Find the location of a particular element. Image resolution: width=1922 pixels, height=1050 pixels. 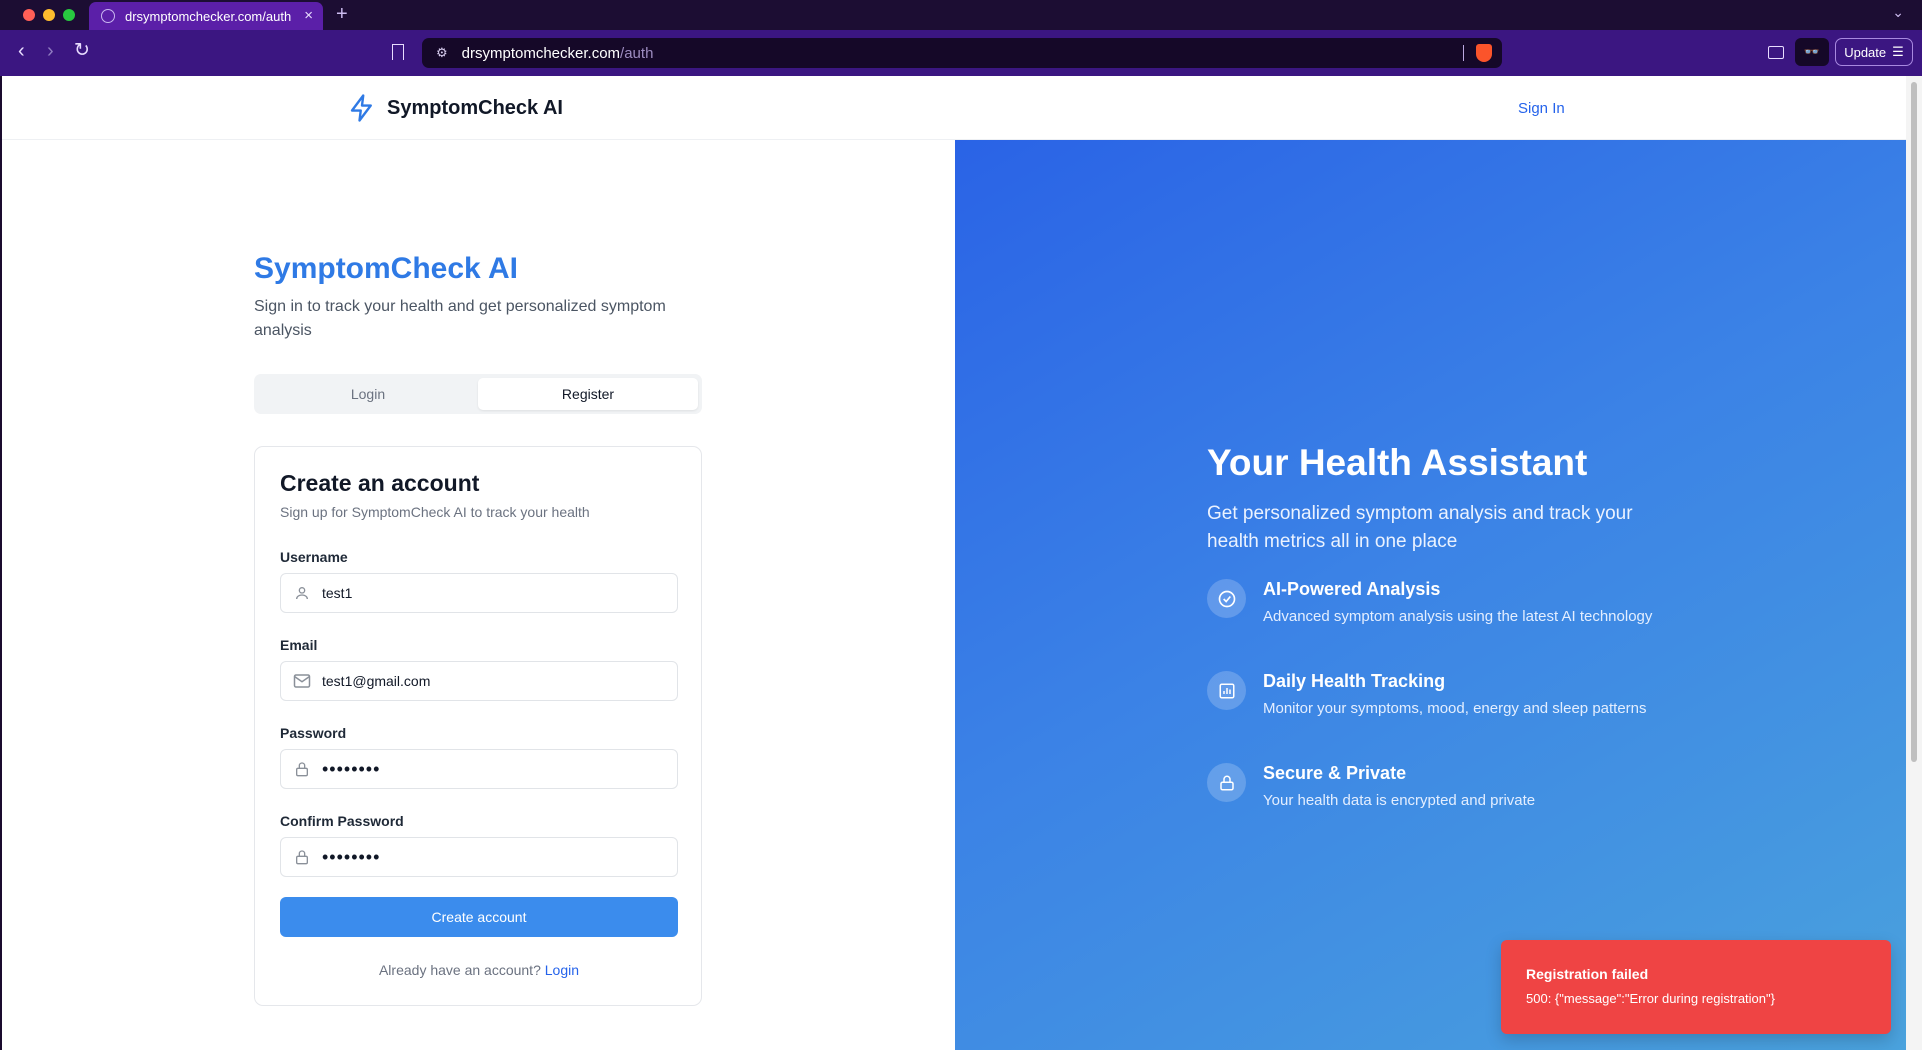

email-label: Email is located at coordinates (299, 645).